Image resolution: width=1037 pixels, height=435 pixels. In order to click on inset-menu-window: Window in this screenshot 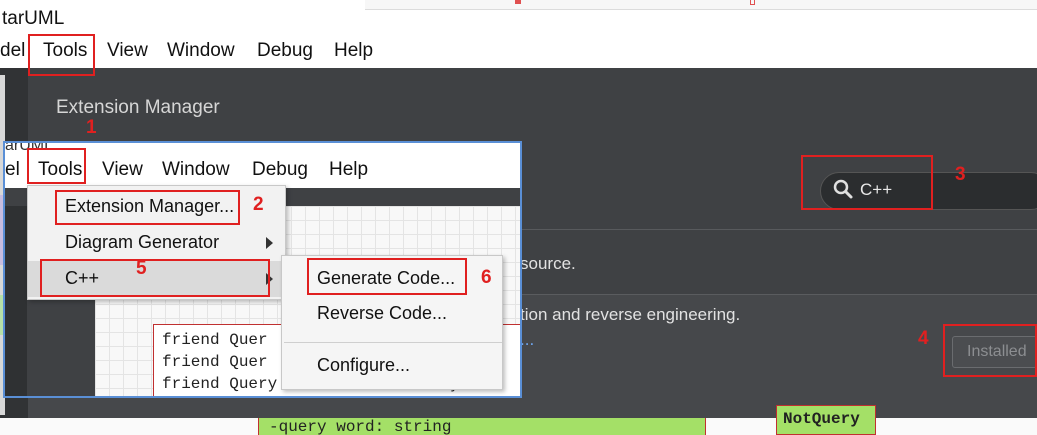, I will do `click(196, 170)`.